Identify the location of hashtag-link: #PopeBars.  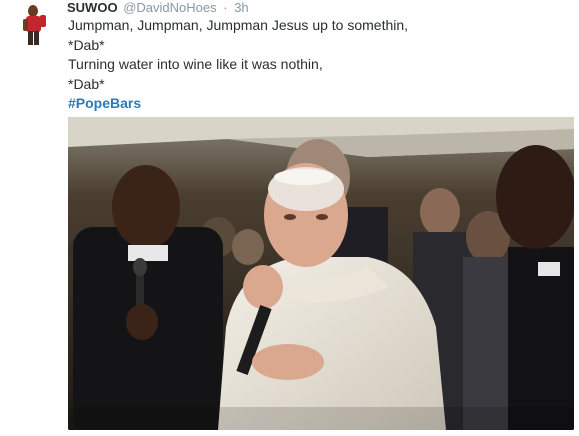
(318, 104).